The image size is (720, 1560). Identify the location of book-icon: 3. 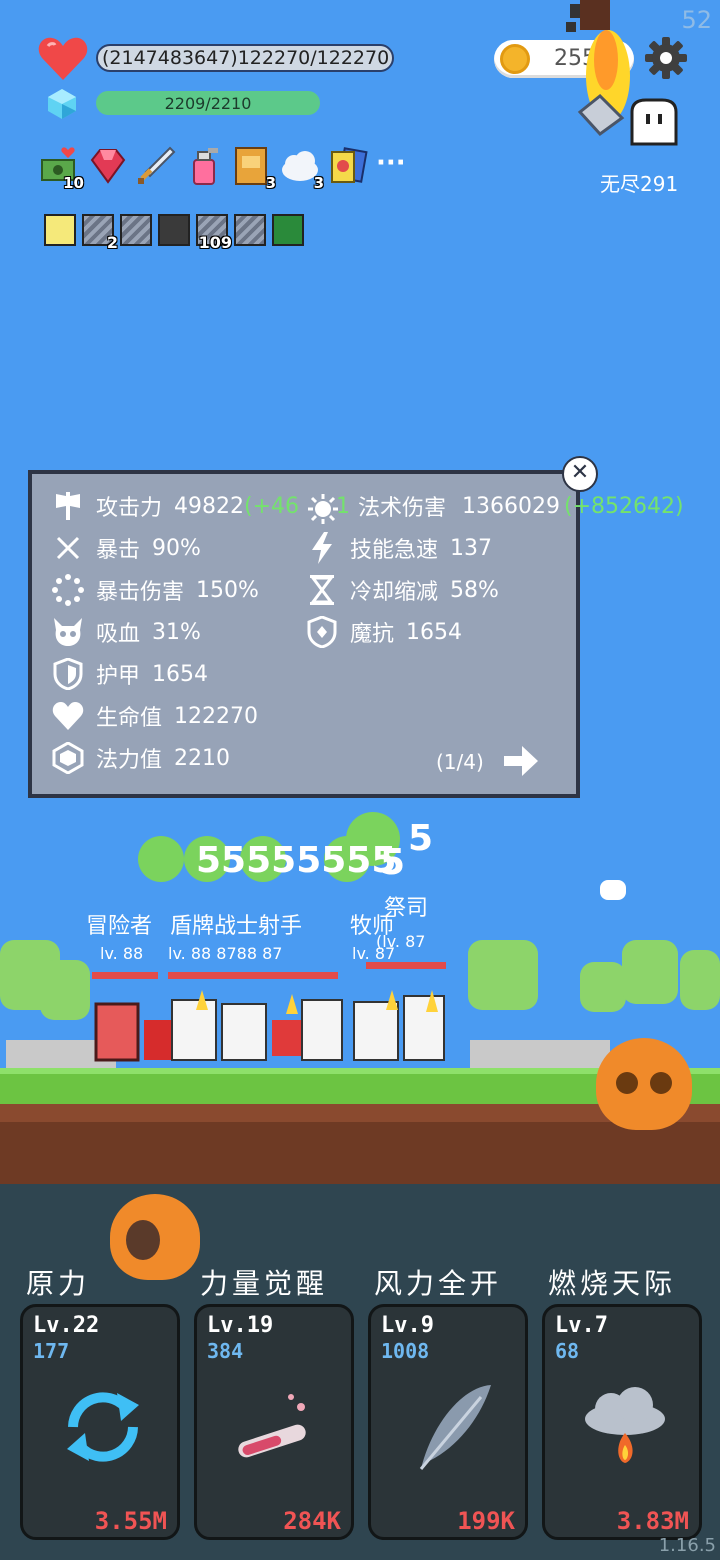
(254, 169).